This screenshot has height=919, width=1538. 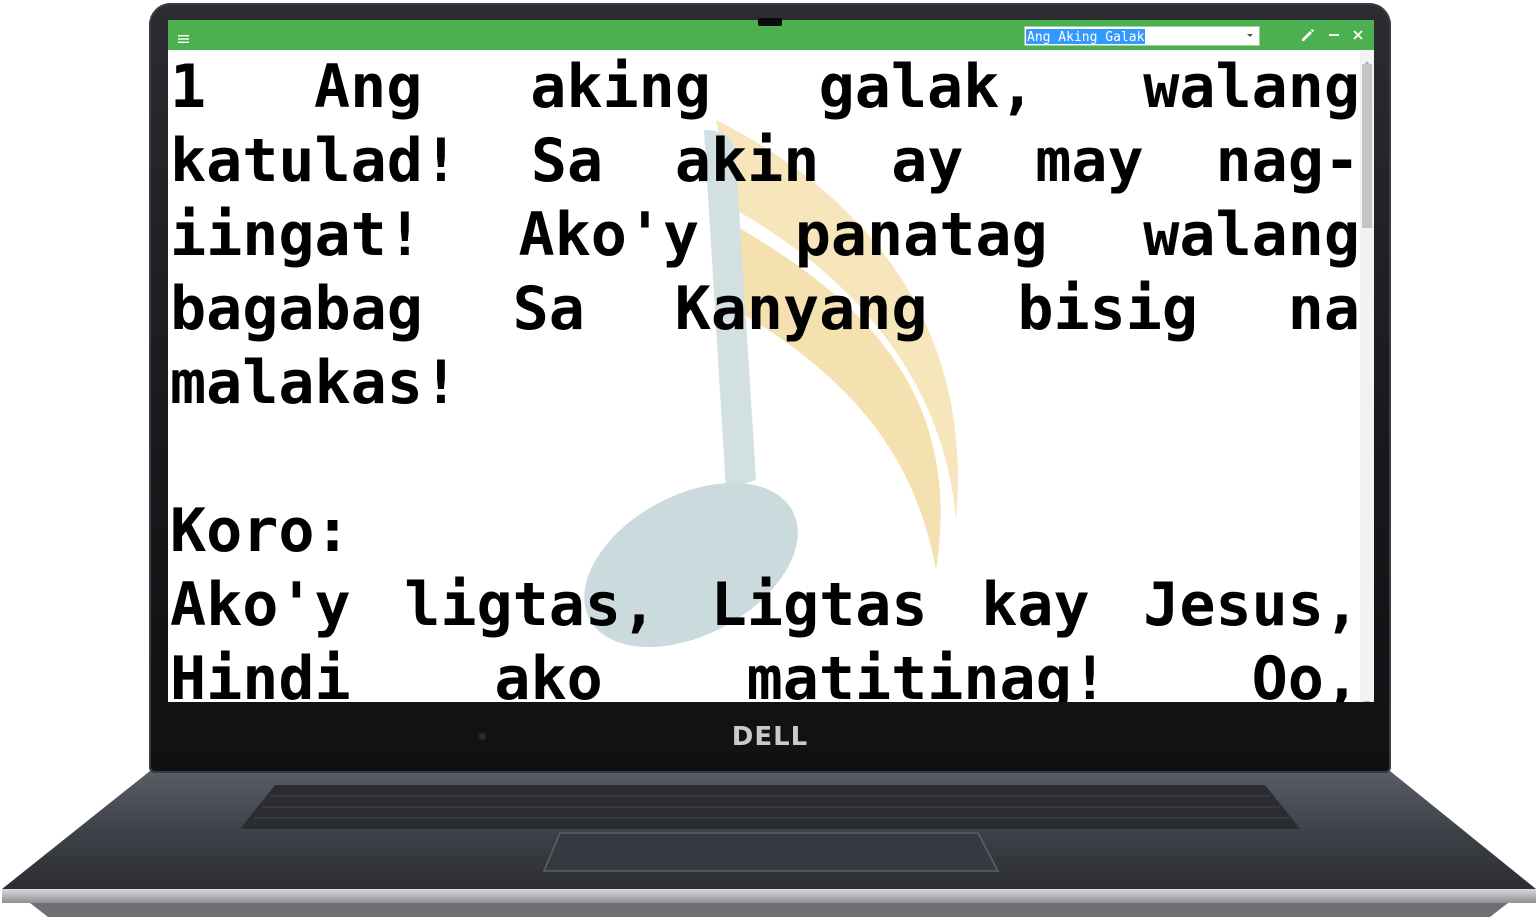 I want to click on close-icon, so click(x=1358, y=35).